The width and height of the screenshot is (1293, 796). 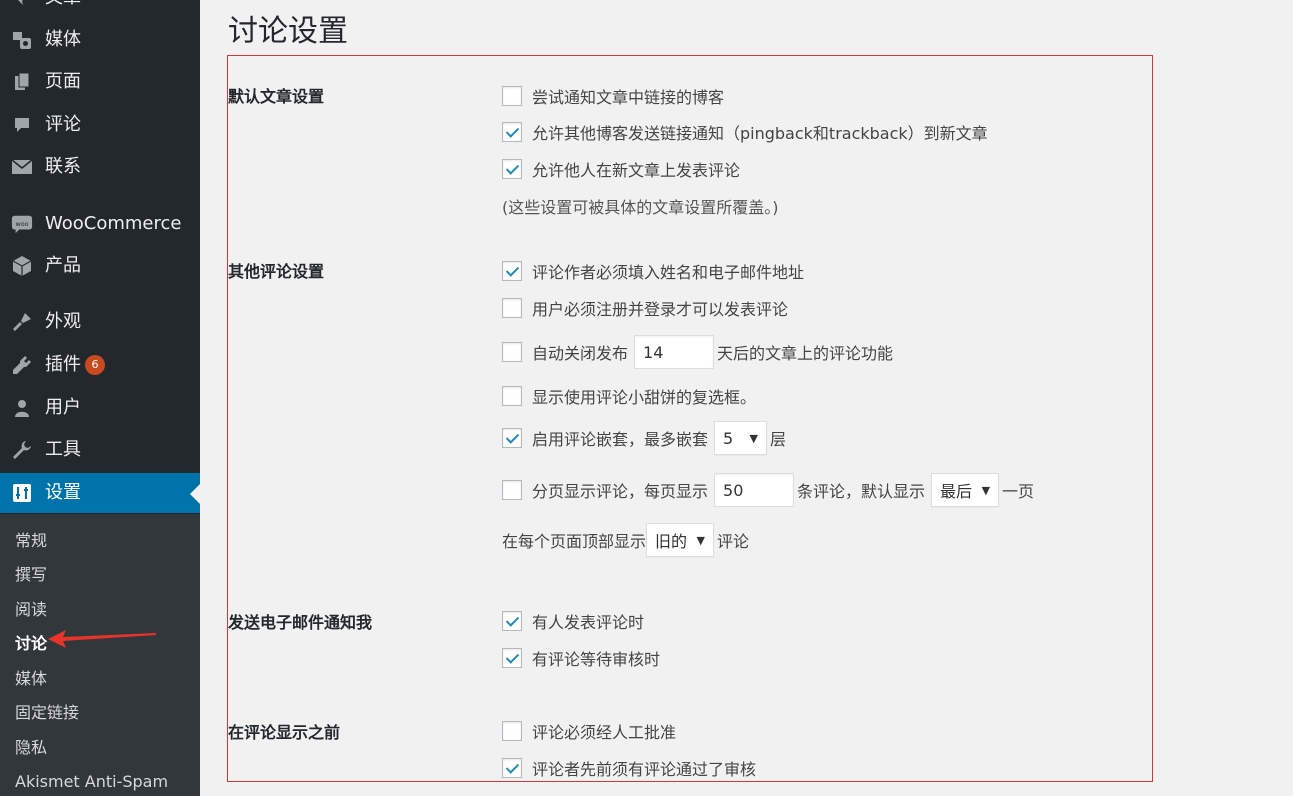 What do you see at coordinates (588, 622) in the screenshot?
I see `option-label: 有人发表评论时` at bounding box center [588, 622].